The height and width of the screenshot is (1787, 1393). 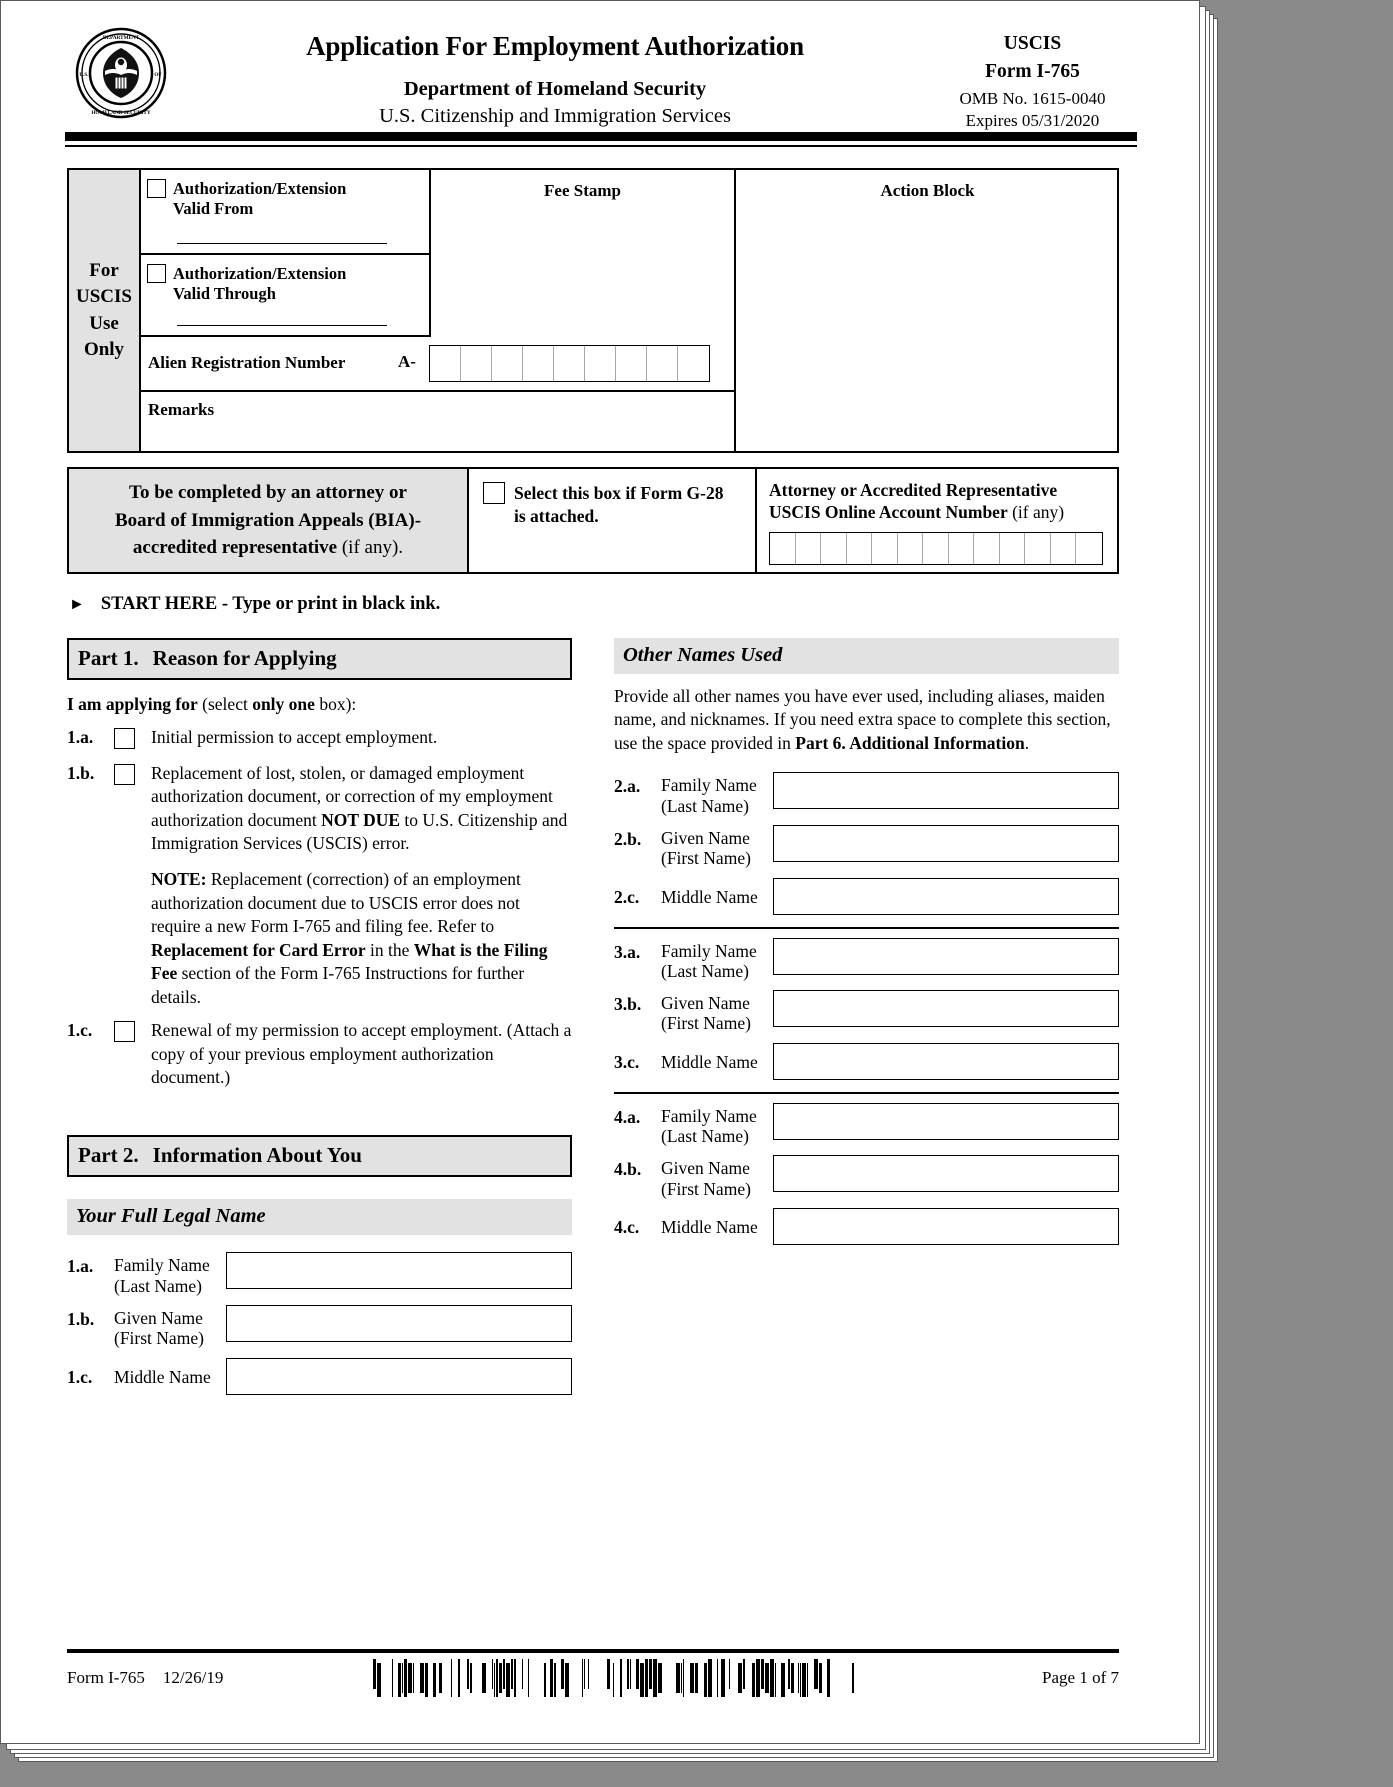 I want to click on g28-checkbox, so click(x=494, y=493).